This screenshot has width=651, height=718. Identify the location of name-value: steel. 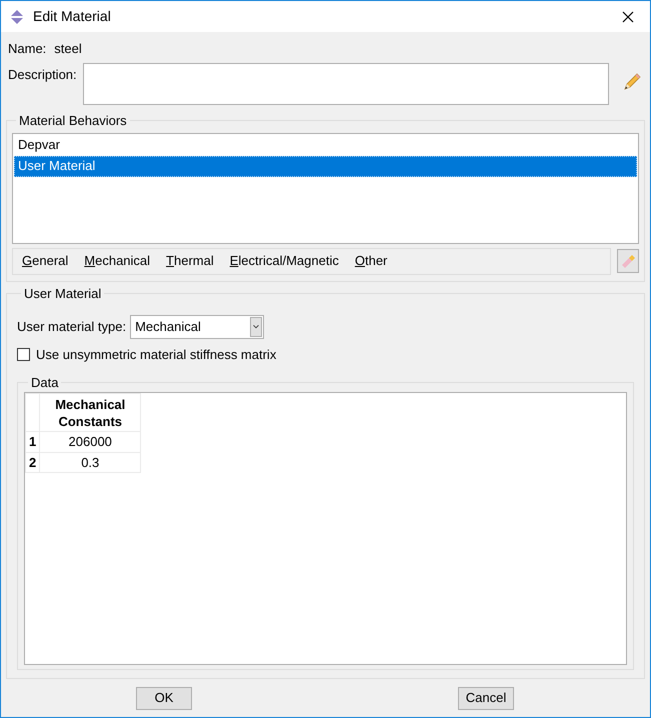
(68, 49).